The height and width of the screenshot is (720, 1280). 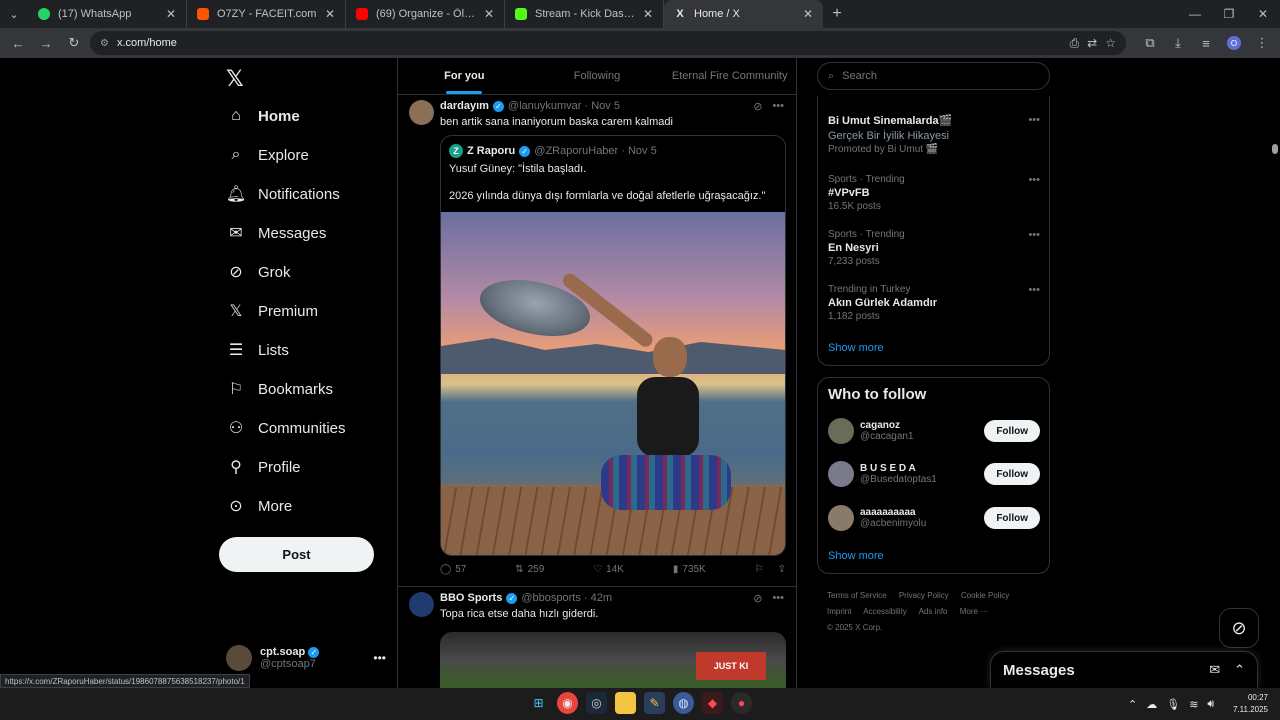 What do you see at coordinates (613, 383) in the screenshot?
I see `tweet-photo` at bounding box center [613, 383].